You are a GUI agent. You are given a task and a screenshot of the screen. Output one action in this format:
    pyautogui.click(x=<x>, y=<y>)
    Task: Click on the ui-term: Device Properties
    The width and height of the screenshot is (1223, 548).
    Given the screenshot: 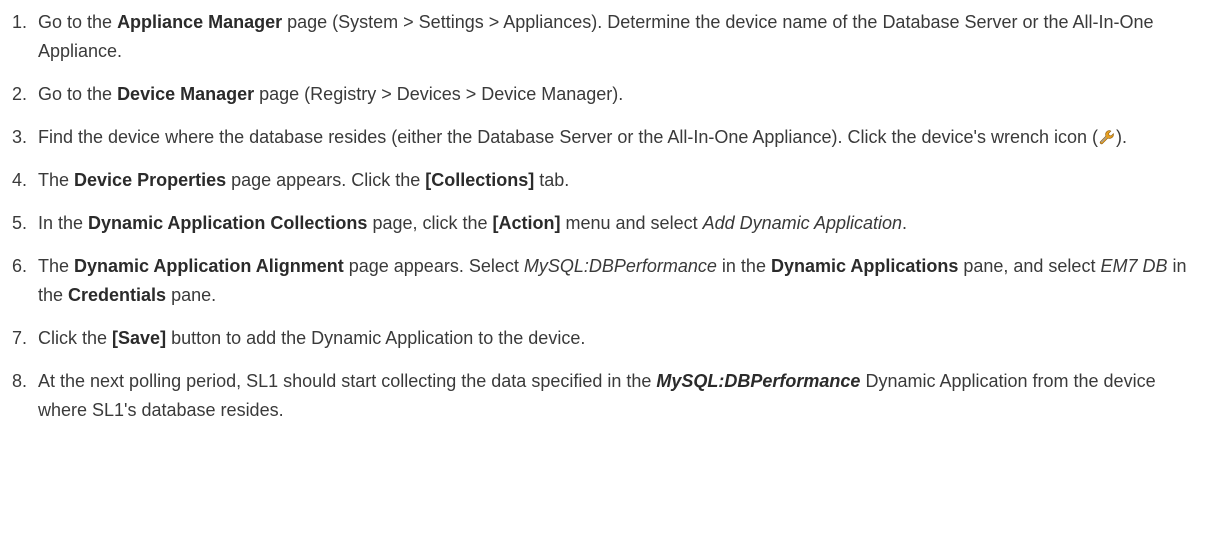 What is the action you would take?
    pyautogui.click(x=150, y=180)
    